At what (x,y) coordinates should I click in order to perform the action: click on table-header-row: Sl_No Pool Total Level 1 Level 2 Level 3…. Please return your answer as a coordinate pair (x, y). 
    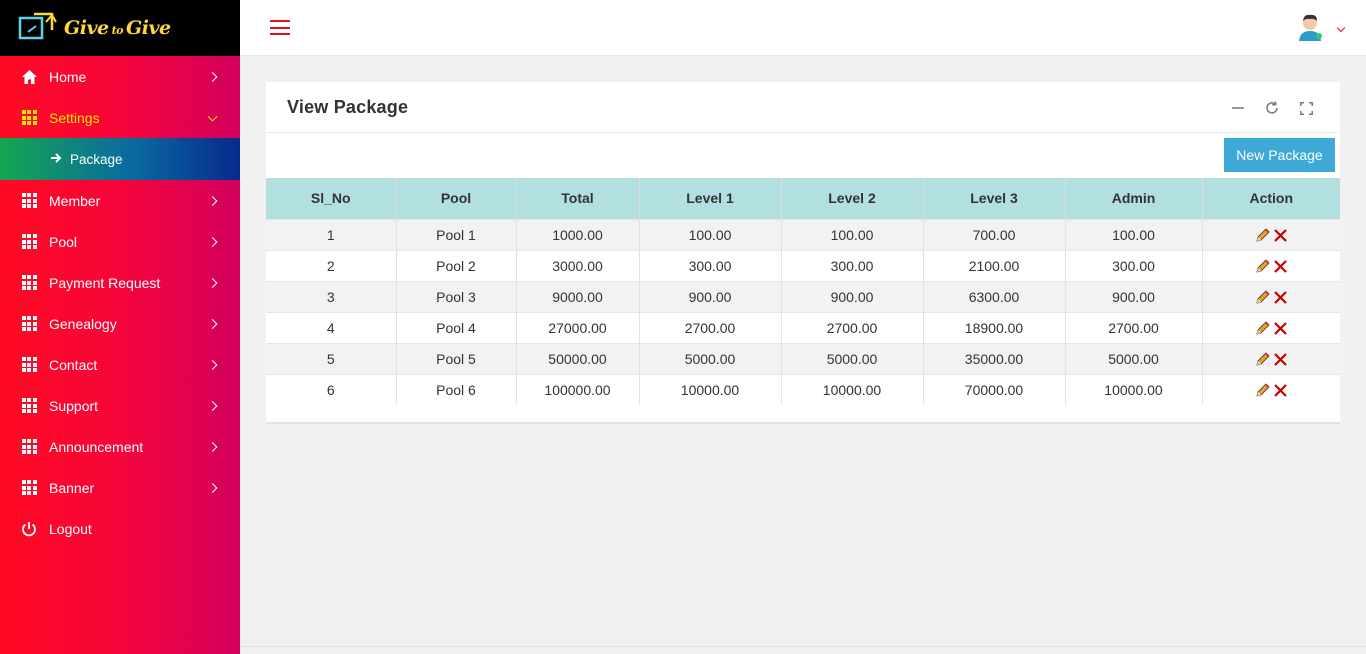
    Looking at the image, I should click on (803, 198).